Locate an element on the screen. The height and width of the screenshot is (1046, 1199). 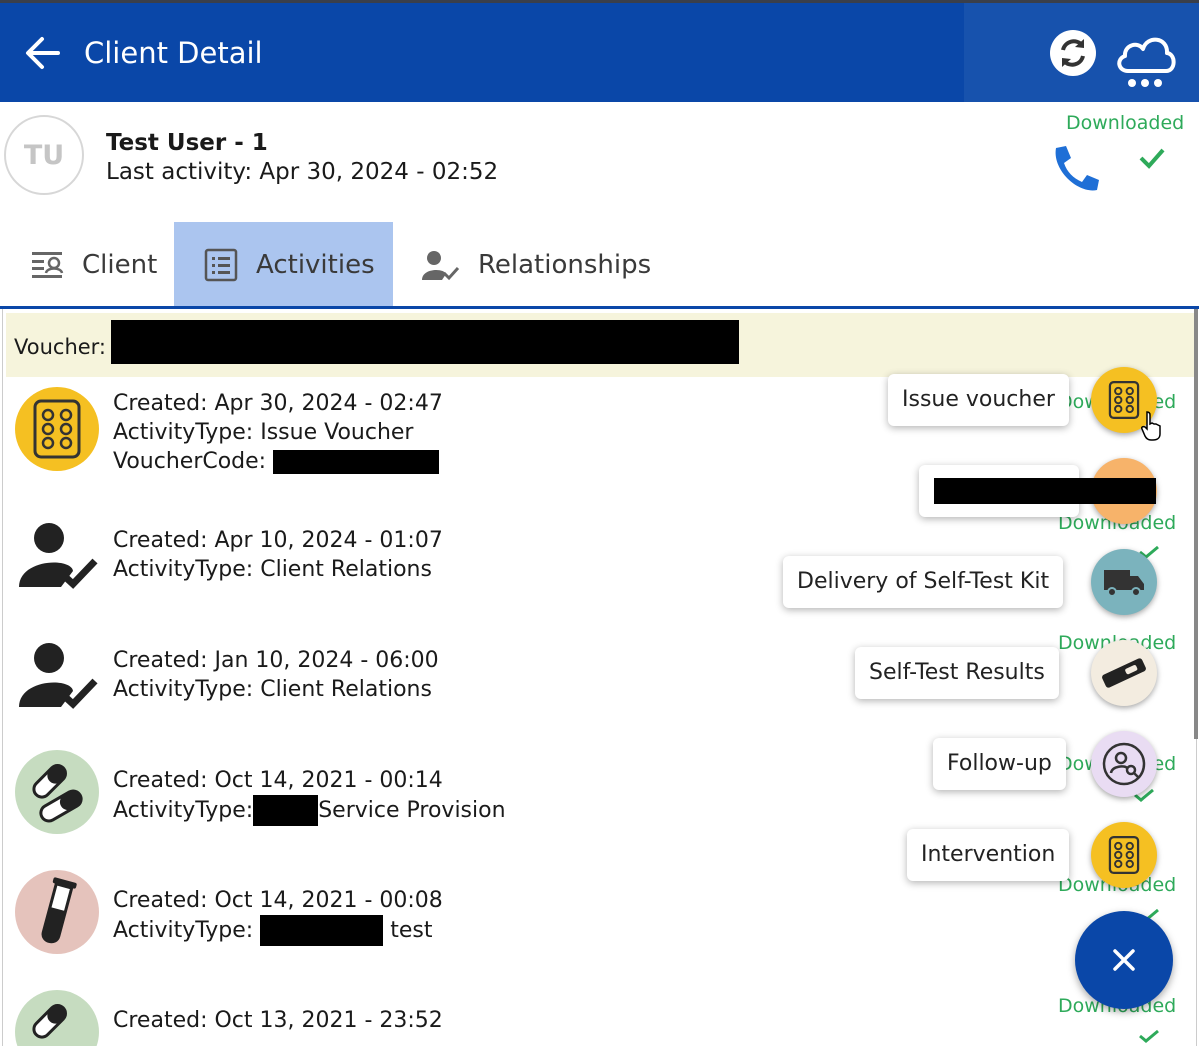
test-tube-icon is located at coordinates (59, 910).